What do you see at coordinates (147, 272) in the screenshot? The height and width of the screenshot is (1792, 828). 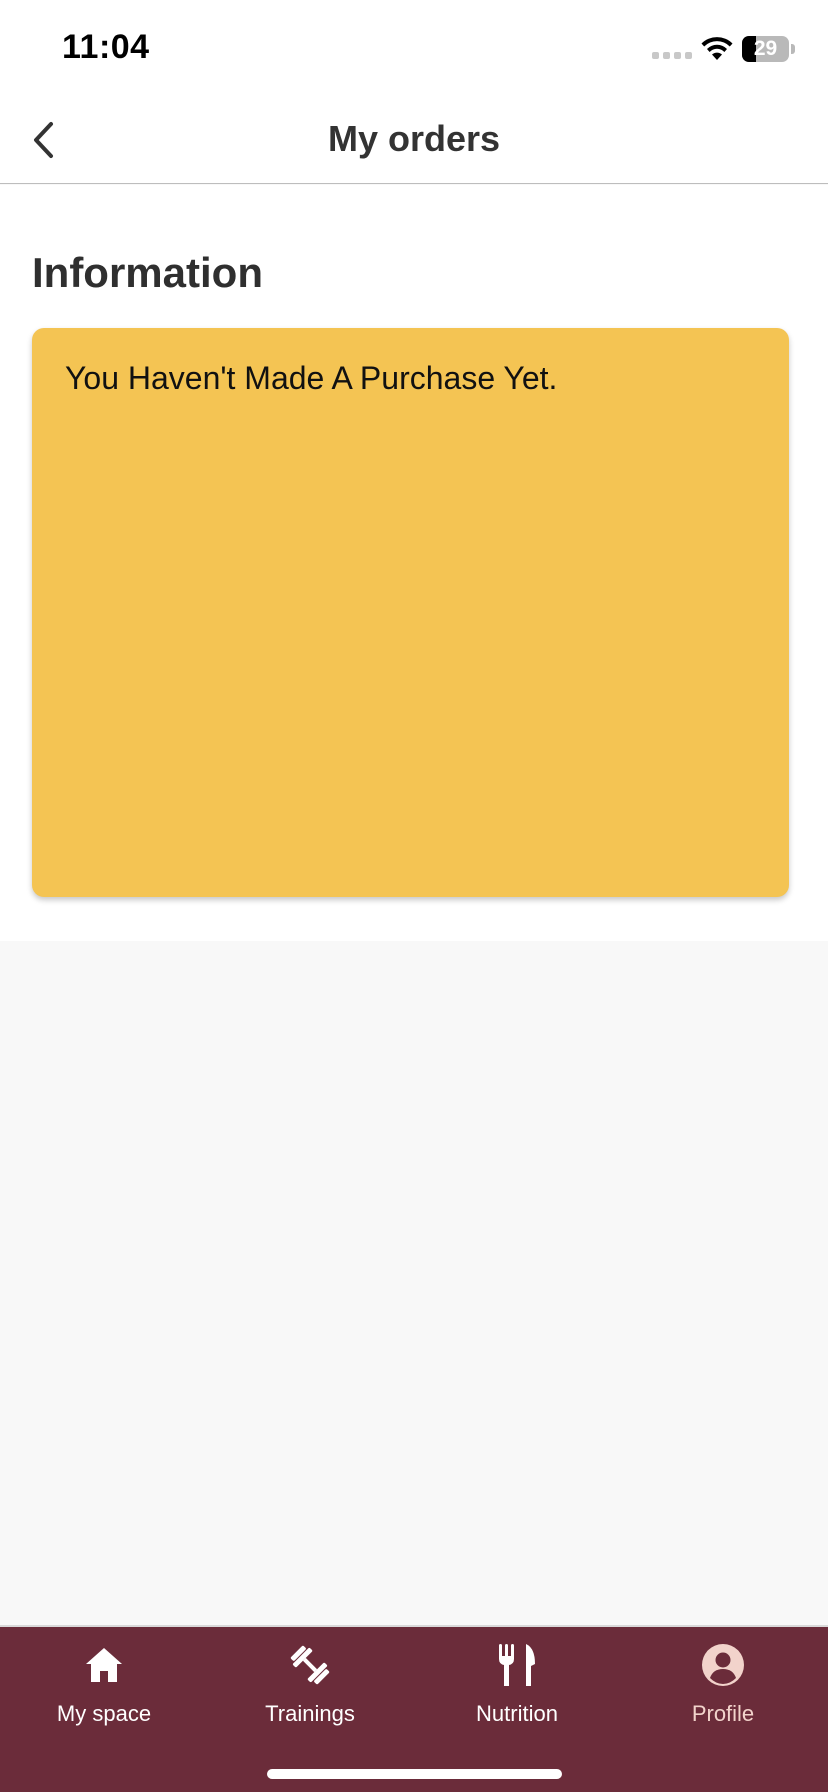 I see `section-heading: Information` at bounding box center [147, 272].